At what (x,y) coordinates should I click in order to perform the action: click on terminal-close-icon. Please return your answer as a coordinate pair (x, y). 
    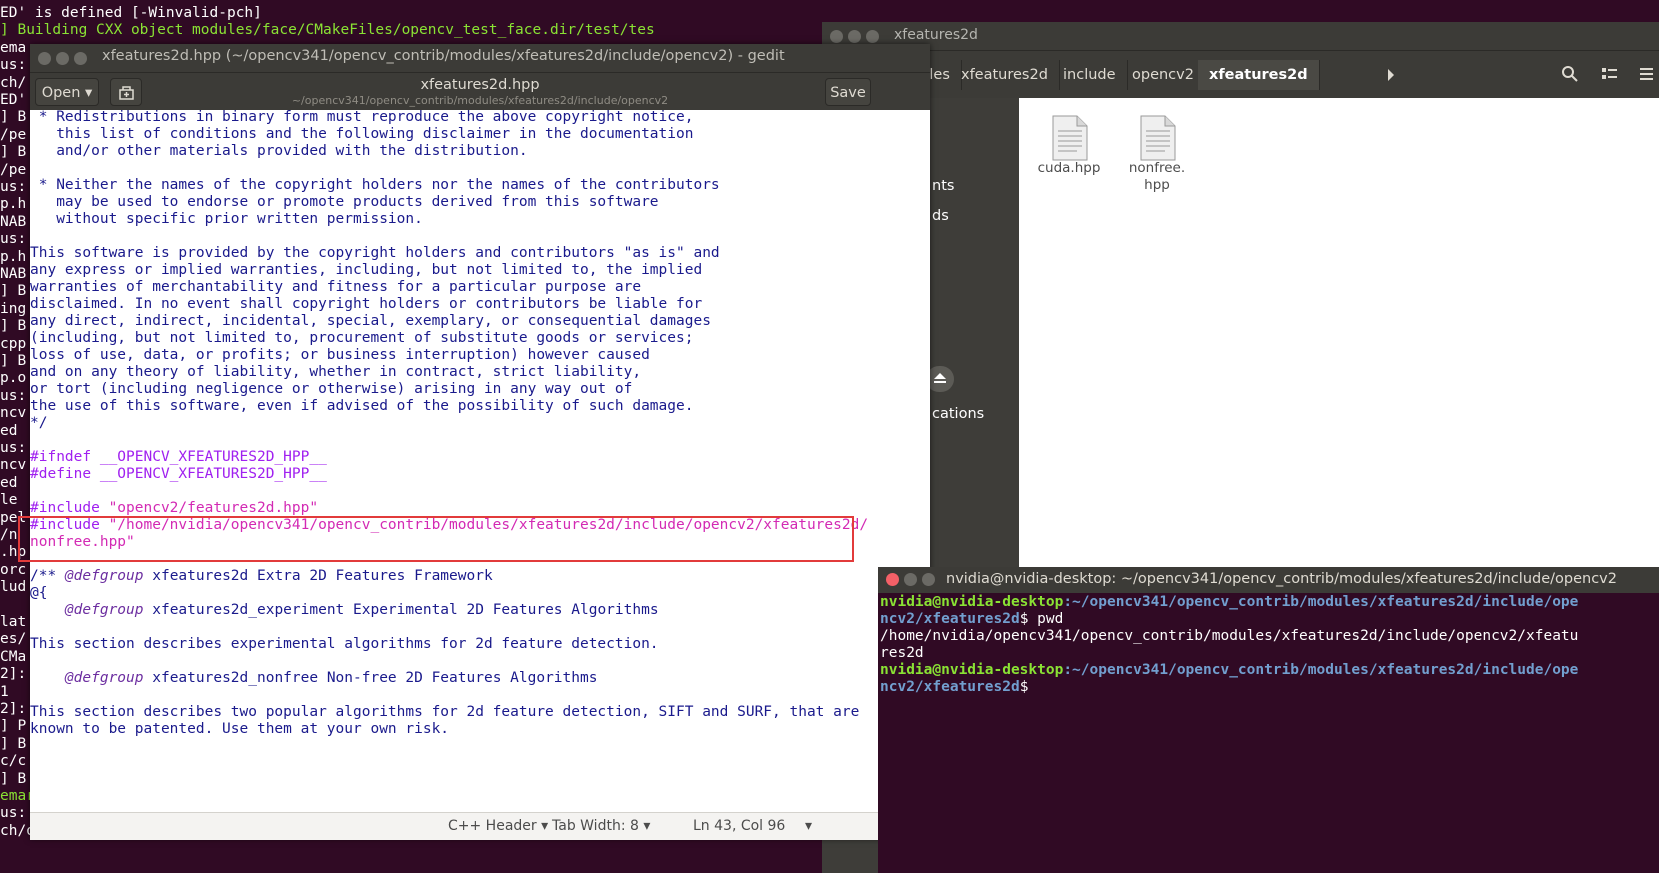
    Looking at the image, I should click on (892, 579).